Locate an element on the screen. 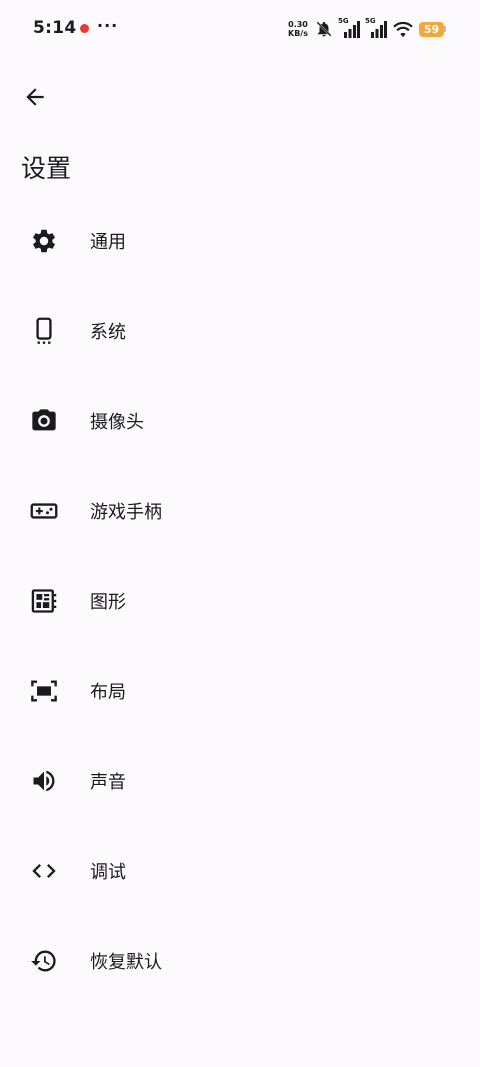  menu-item-label: 恢复默认 is located at coordinates (126, 962).